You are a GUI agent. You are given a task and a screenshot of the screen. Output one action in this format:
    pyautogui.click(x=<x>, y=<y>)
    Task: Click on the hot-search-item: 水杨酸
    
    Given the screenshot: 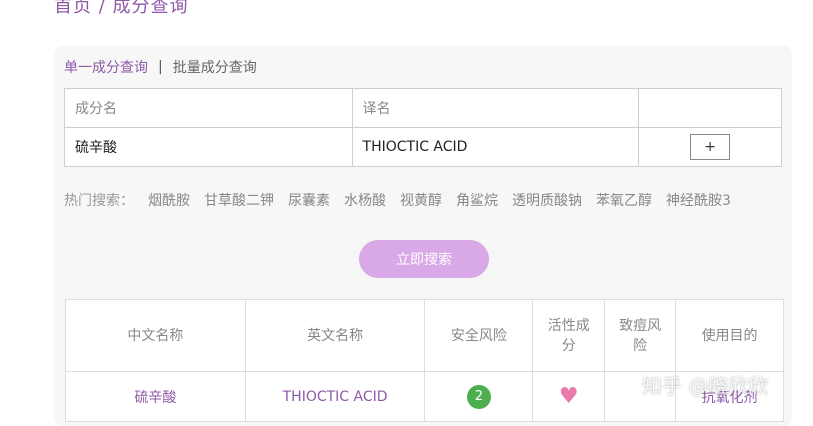 What is the action you would take?
    pyautogui.click(x=365, y=200)
    